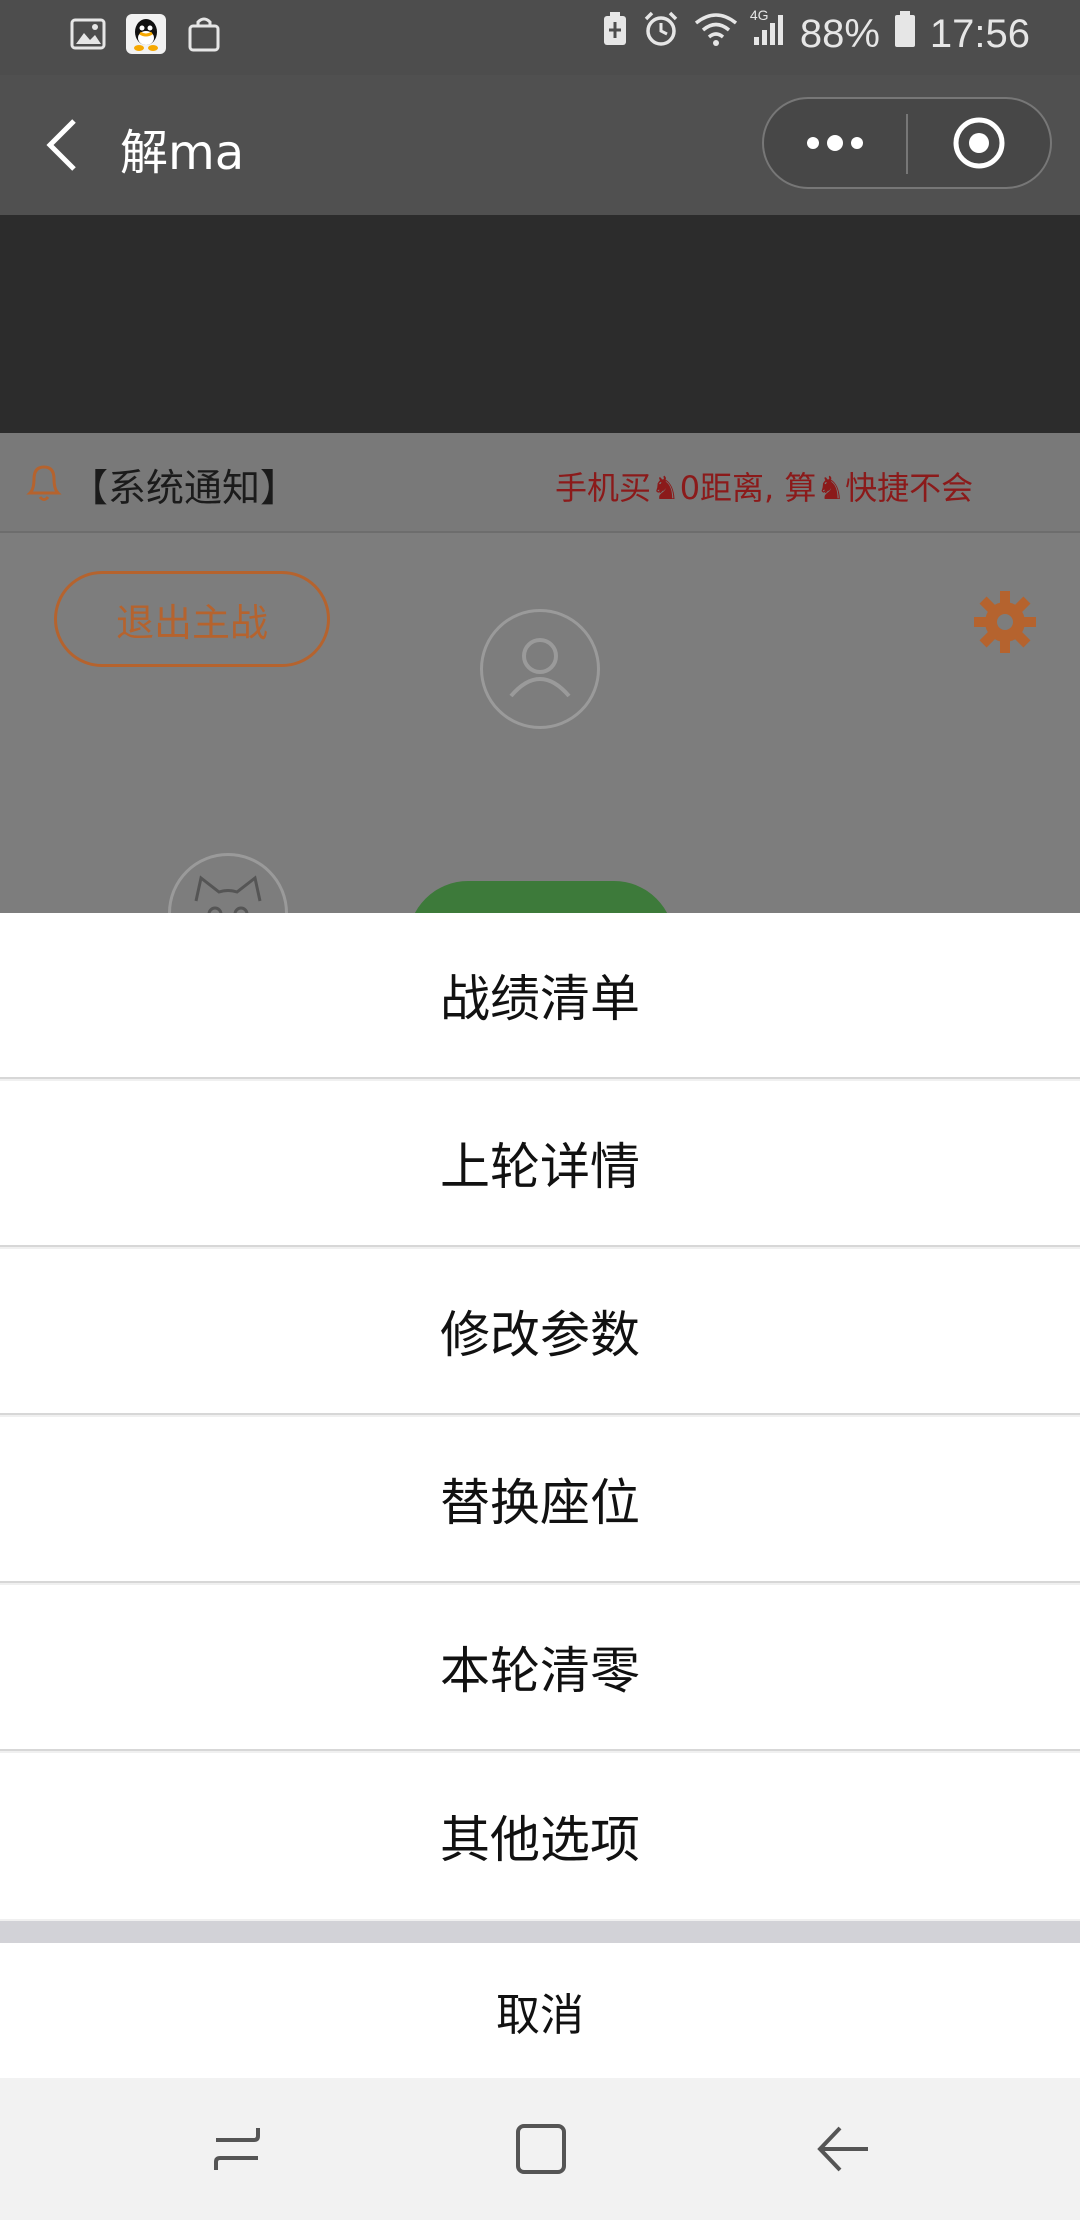 This screenshot has height=2220, width=1080. Describe the element at coordinates (62, 145) in the screenshot. I see `back-icon` at that location.